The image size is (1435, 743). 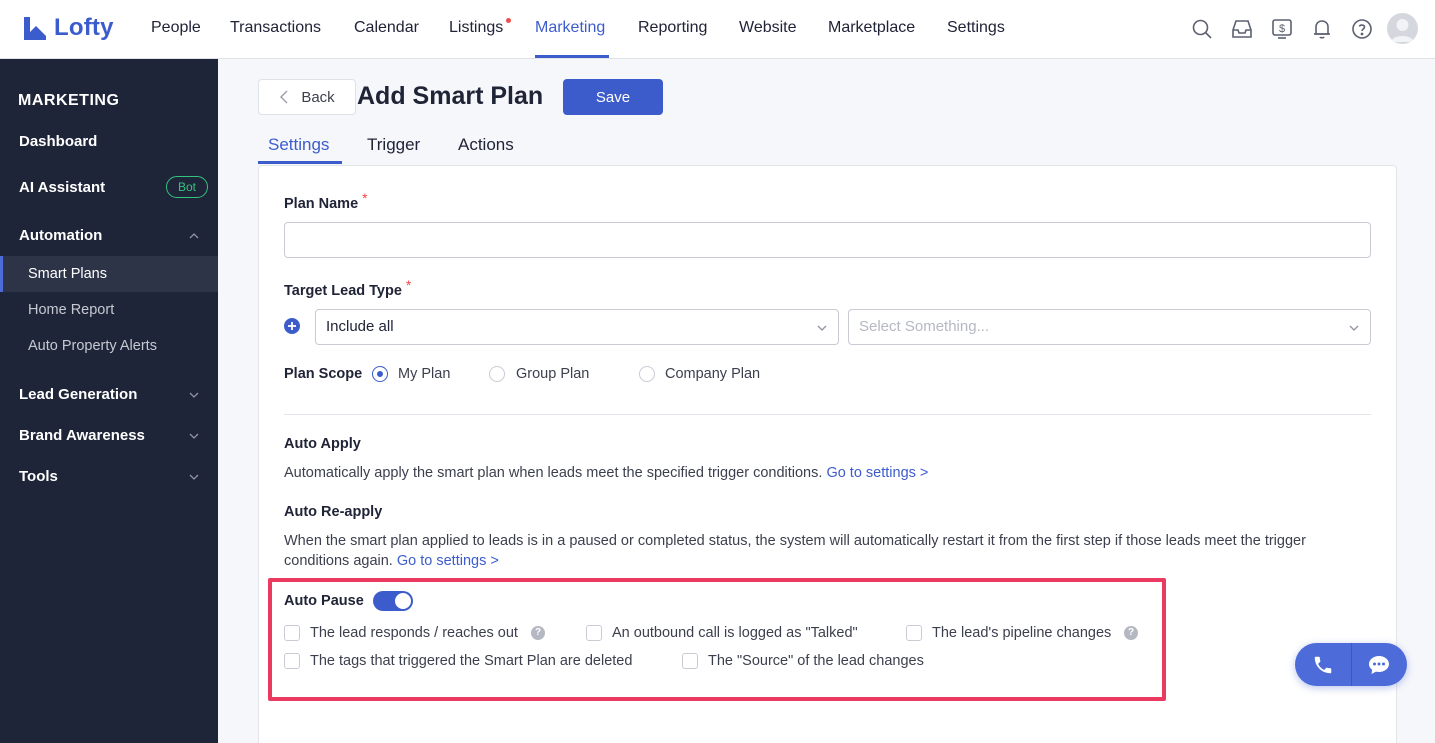 What do you see at coordinates (60, 235) in the screenshot?
I see `sidebar-item-automation: Automation` at bounding box center [60, 235].